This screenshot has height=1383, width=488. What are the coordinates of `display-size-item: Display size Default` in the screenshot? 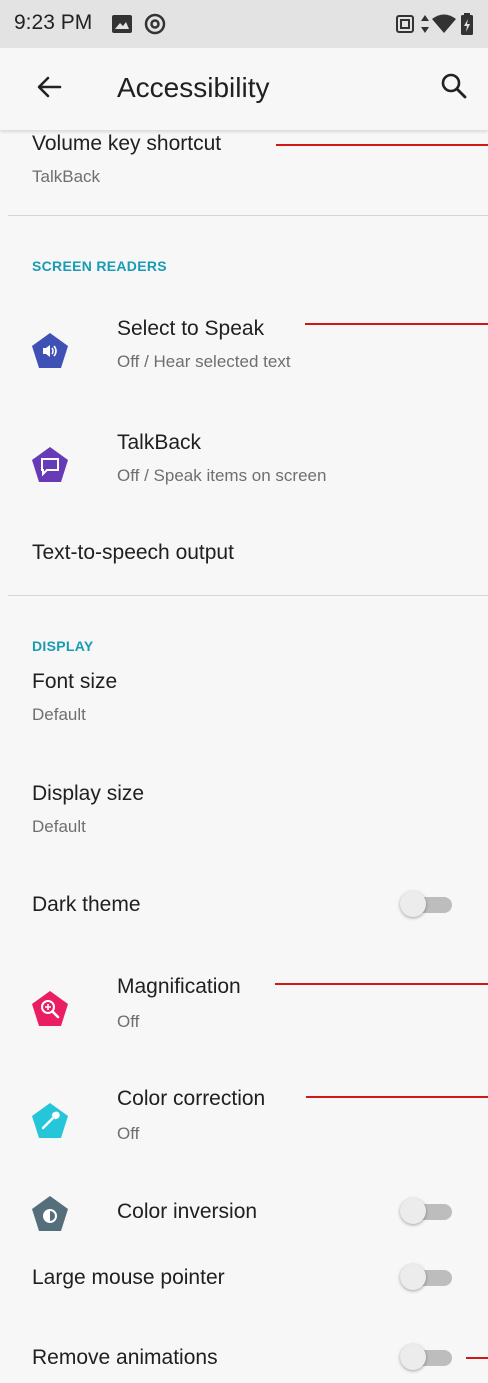 It's located at (244, 822).